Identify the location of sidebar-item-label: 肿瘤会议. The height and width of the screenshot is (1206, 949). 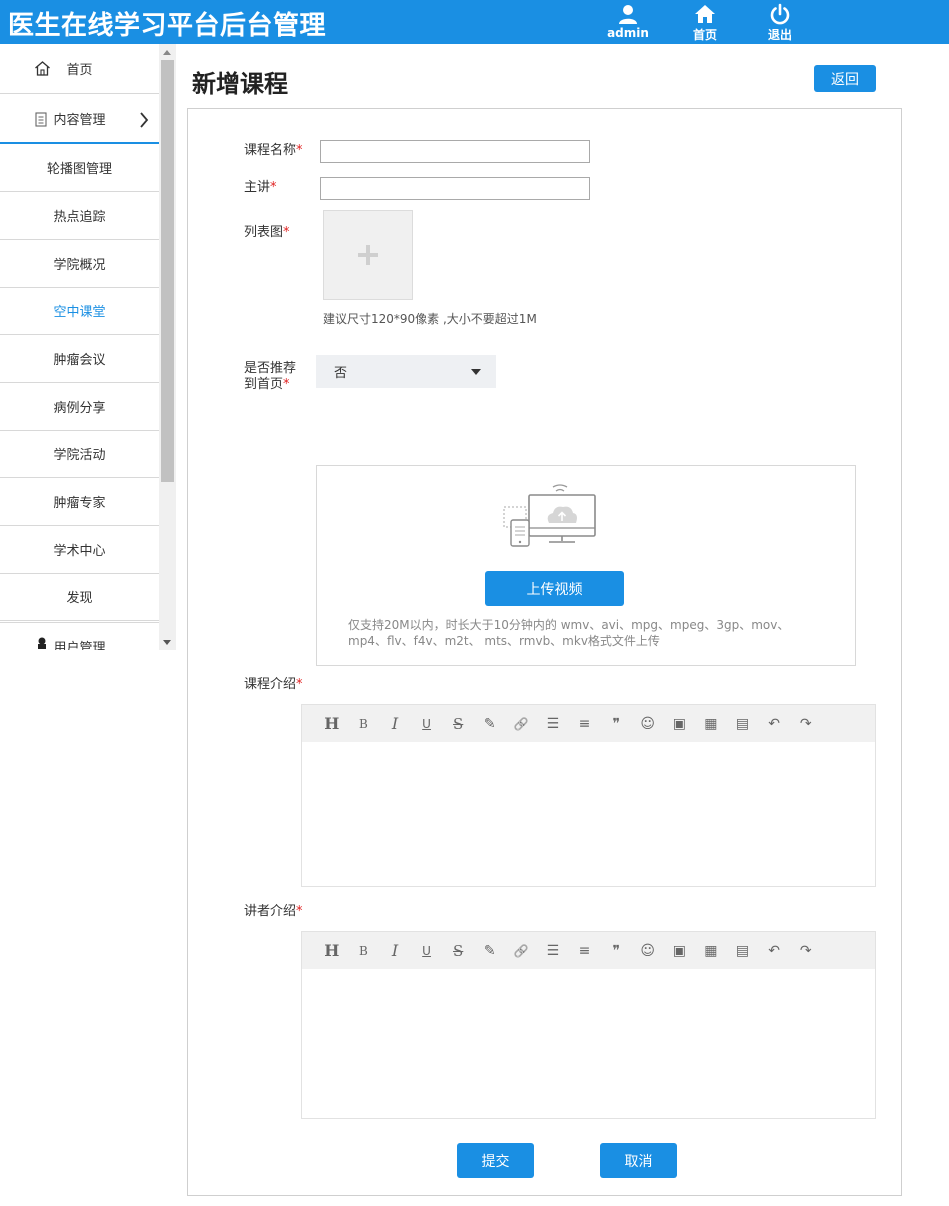
(79, 360).